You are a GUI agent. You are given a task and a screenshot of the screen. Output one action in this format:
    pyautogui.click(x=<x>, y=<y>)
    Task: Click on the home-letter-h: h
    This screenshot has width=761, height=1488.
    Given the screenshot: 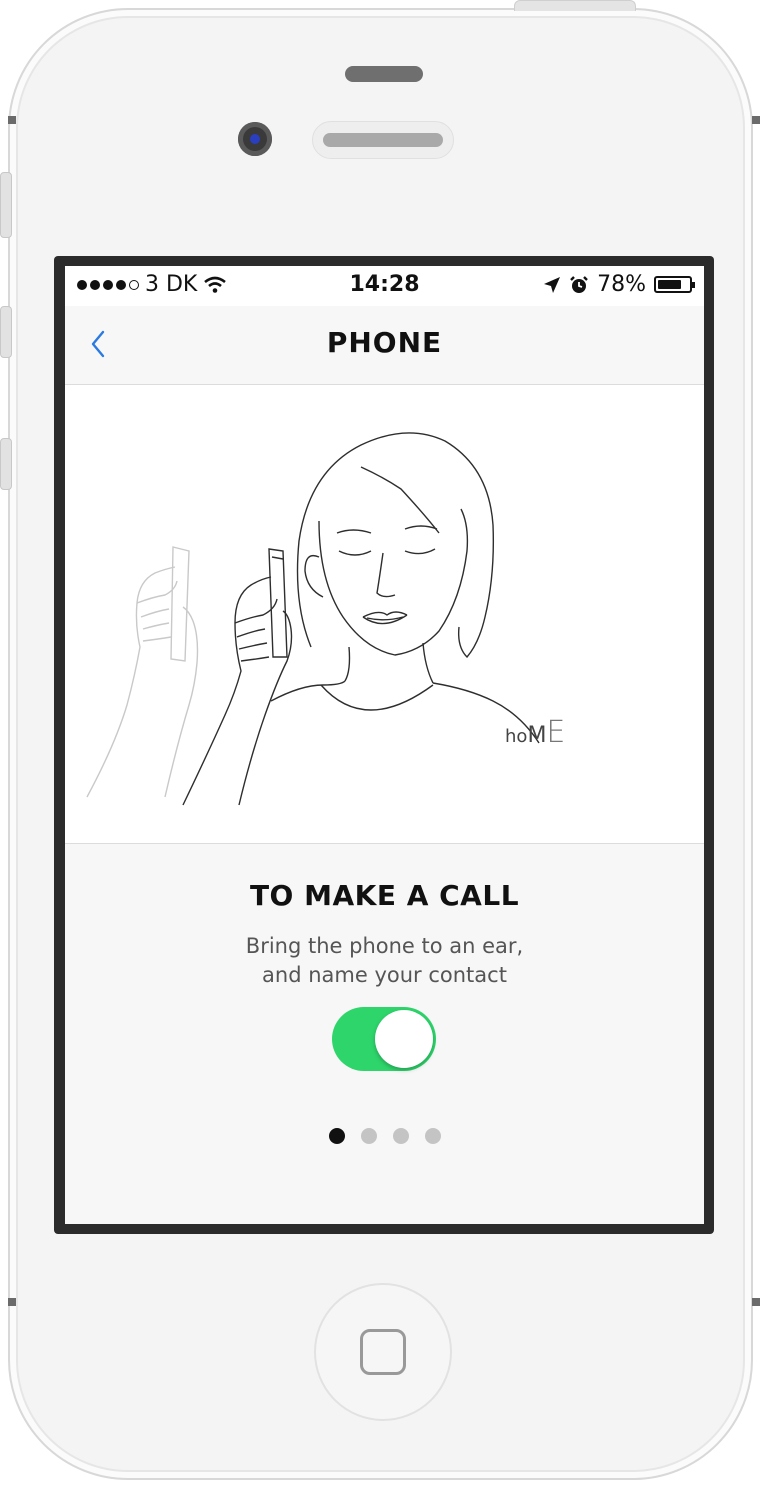 What is the action you would take?
    pyautogui.click(x=511, y=736)
    